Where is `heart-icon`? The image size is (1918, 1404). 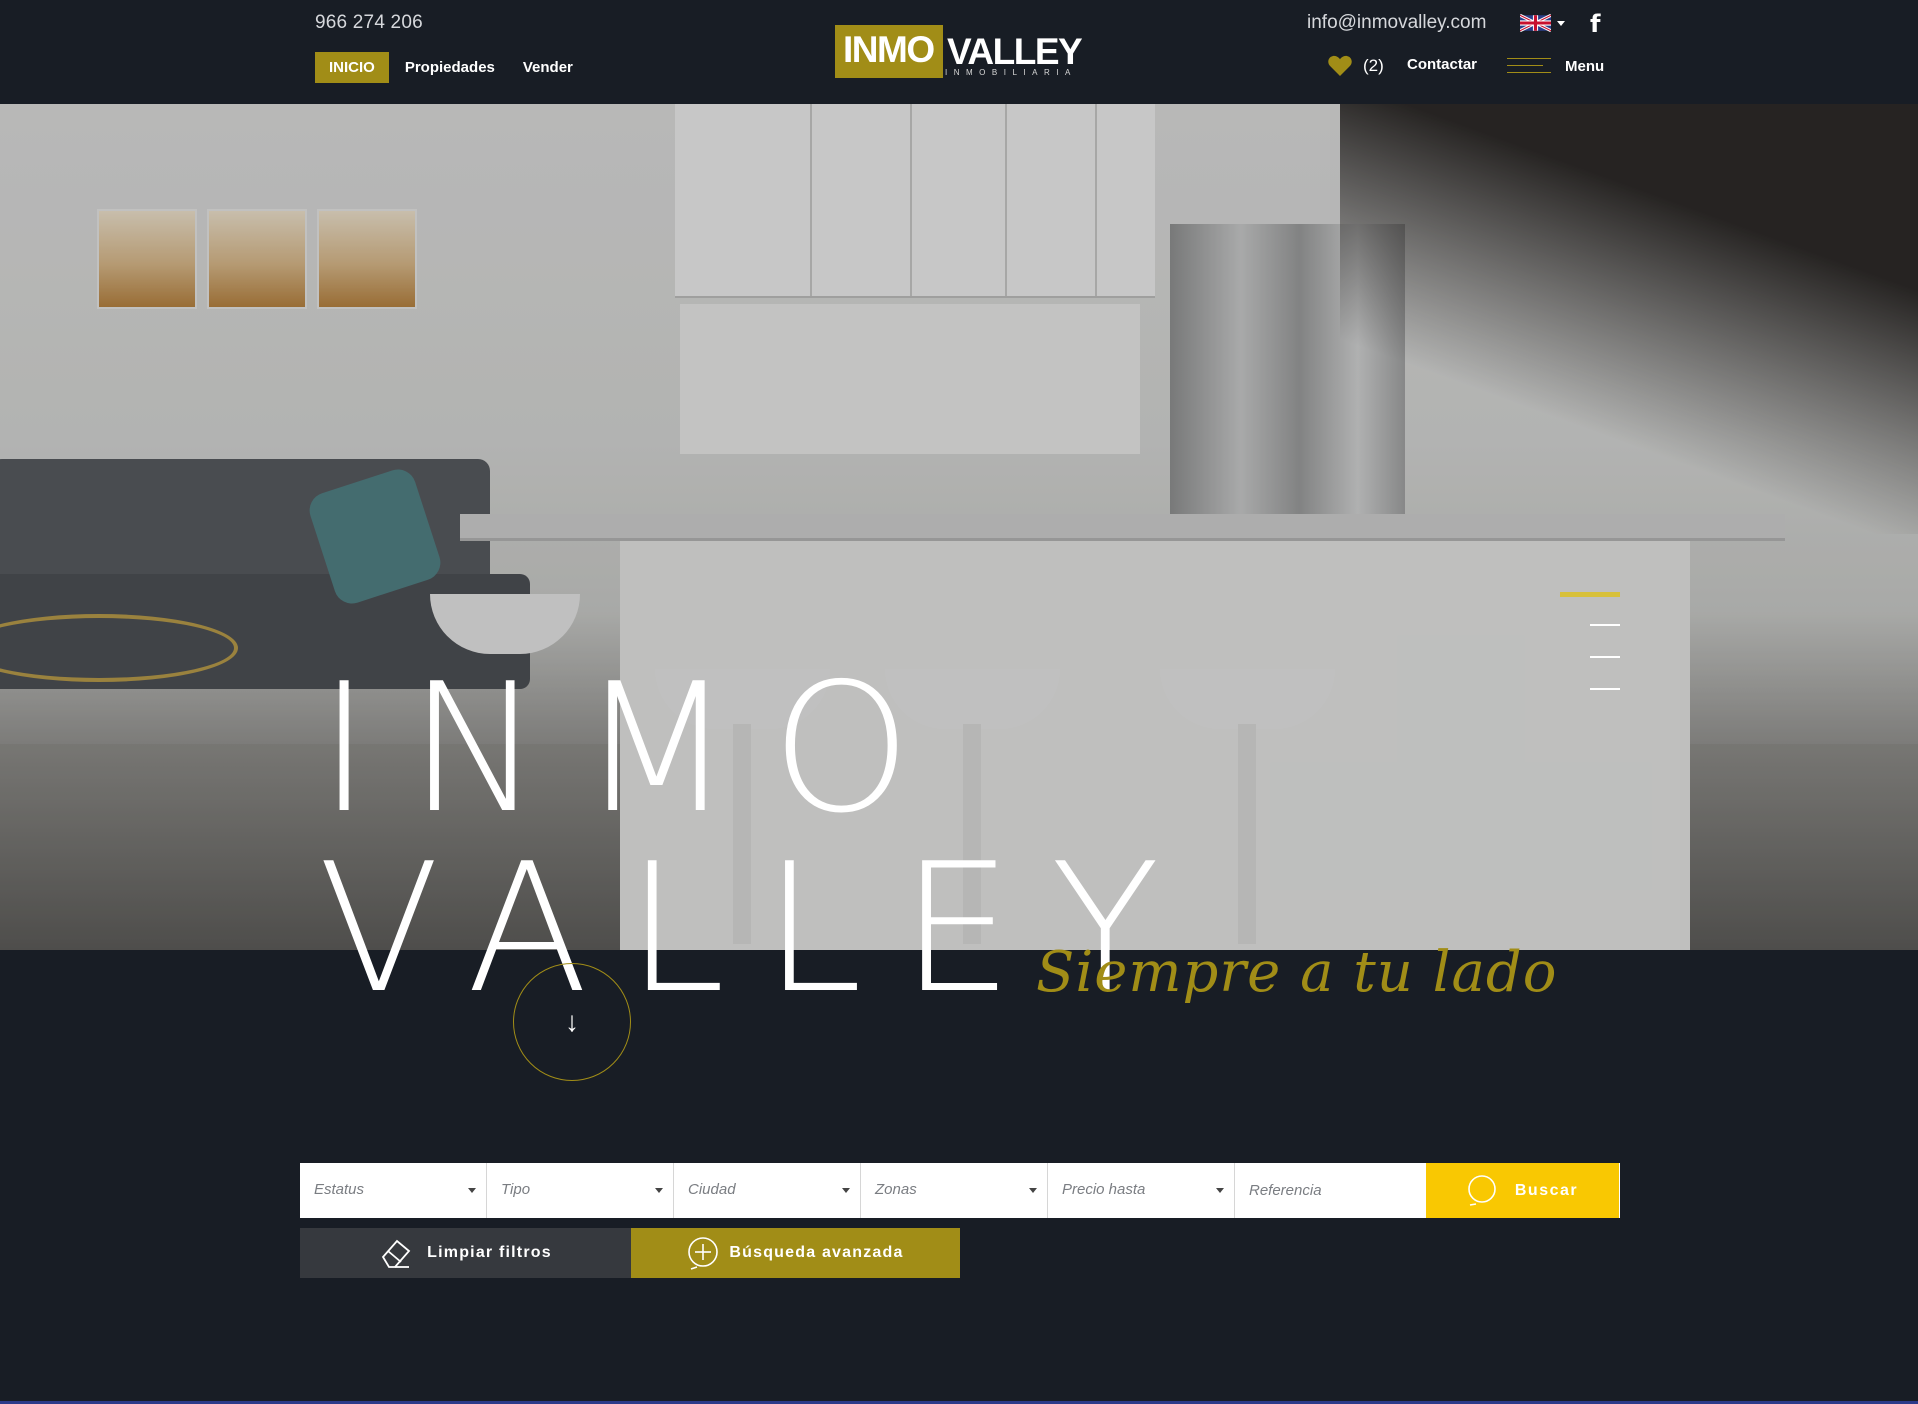
heart-icon is located at coordinates (1340, 65).